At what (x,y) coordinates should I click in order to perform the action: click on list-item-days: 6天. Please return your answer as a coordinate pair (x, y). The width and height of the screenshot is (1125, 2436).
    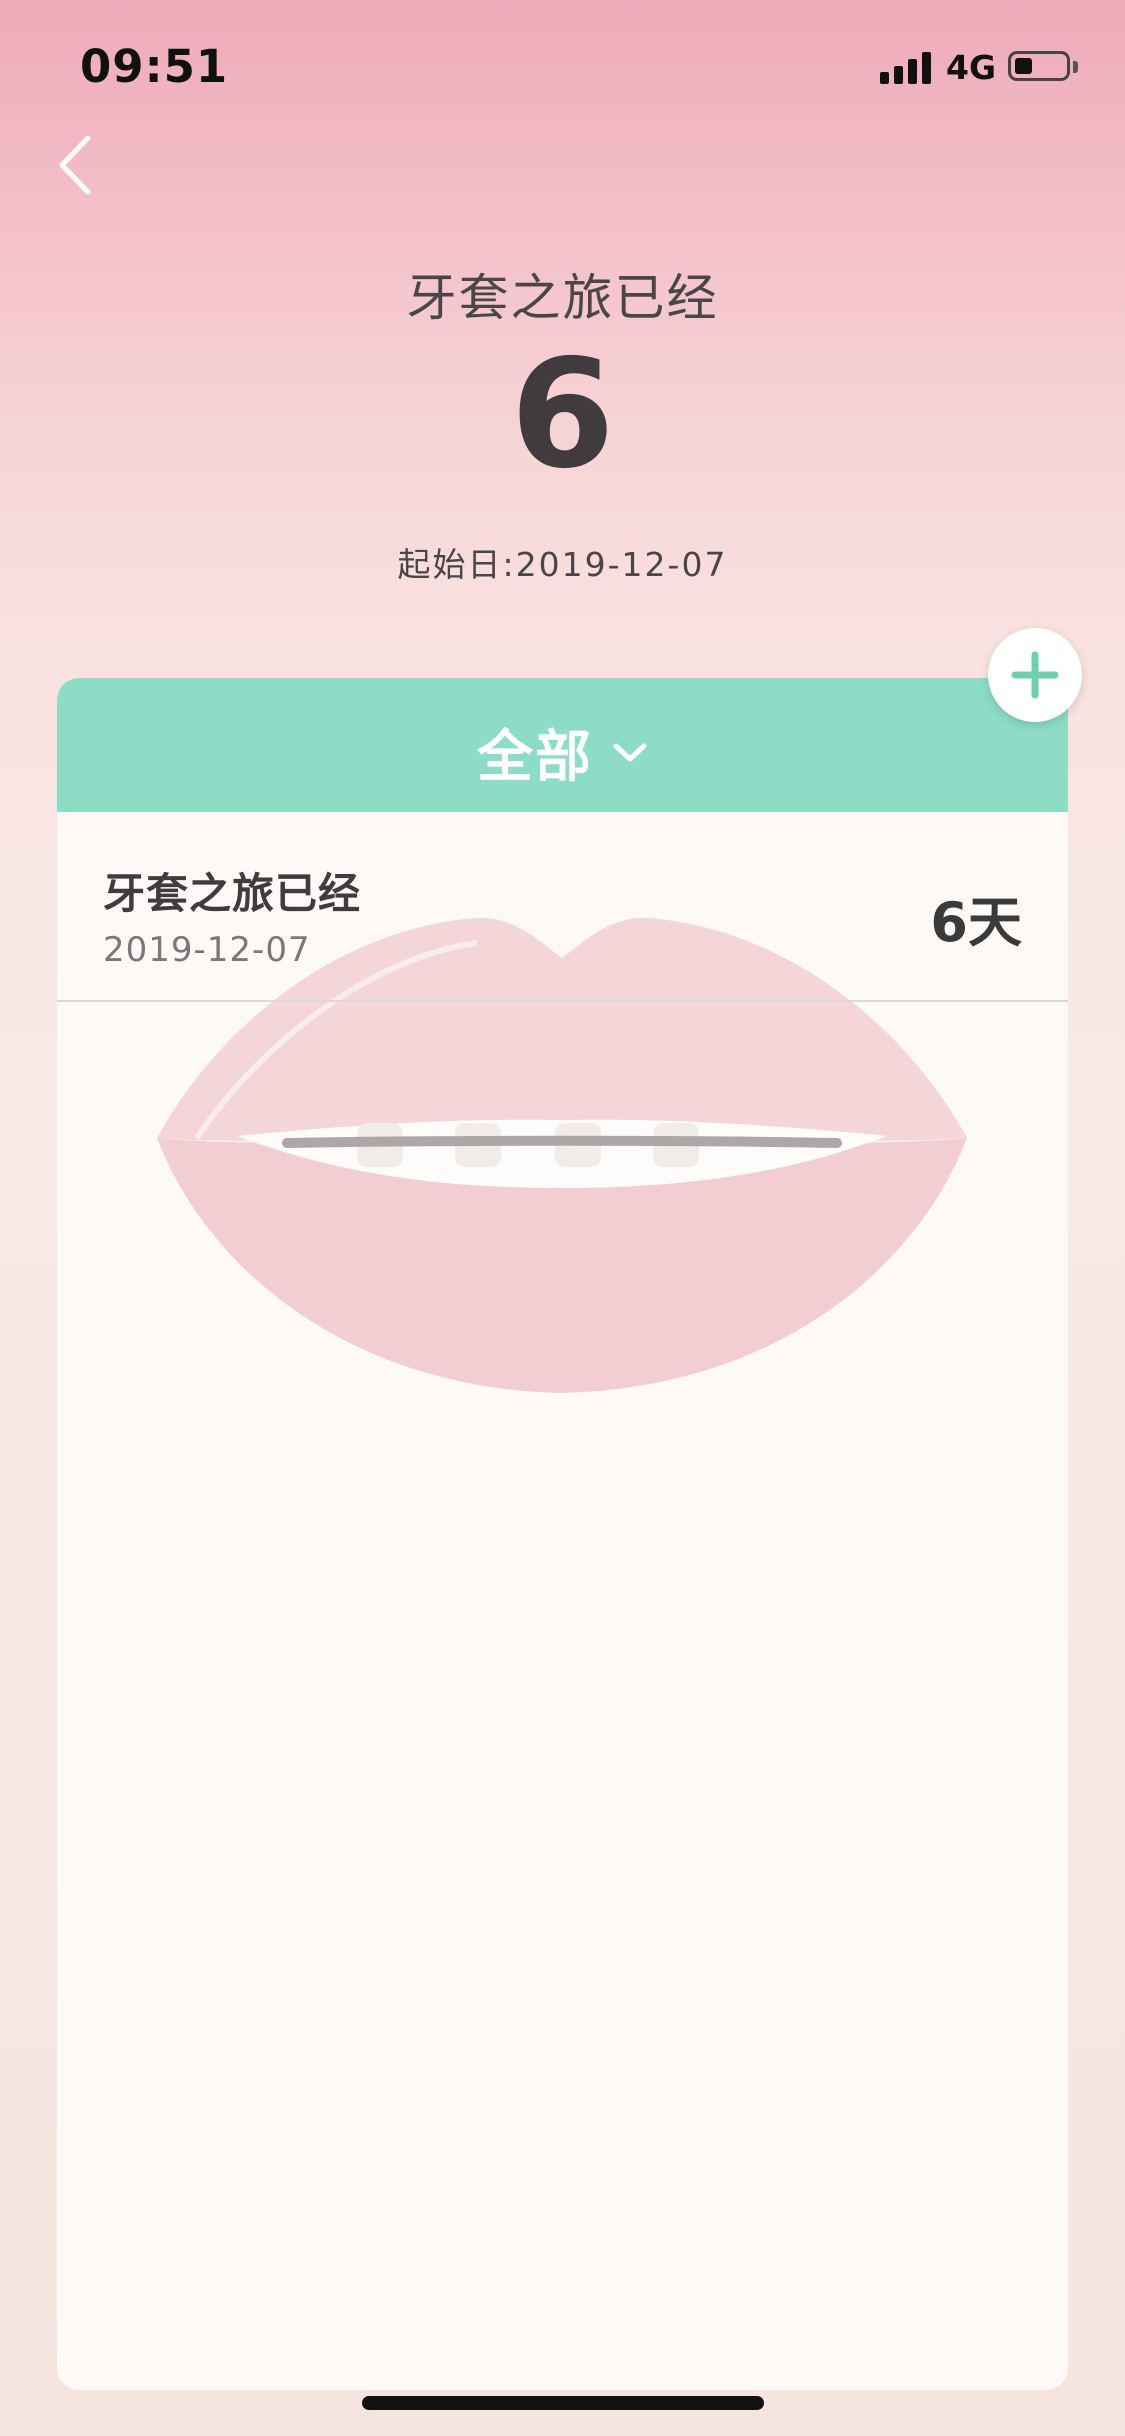
    Looking at the image, I should click on (976, 922).